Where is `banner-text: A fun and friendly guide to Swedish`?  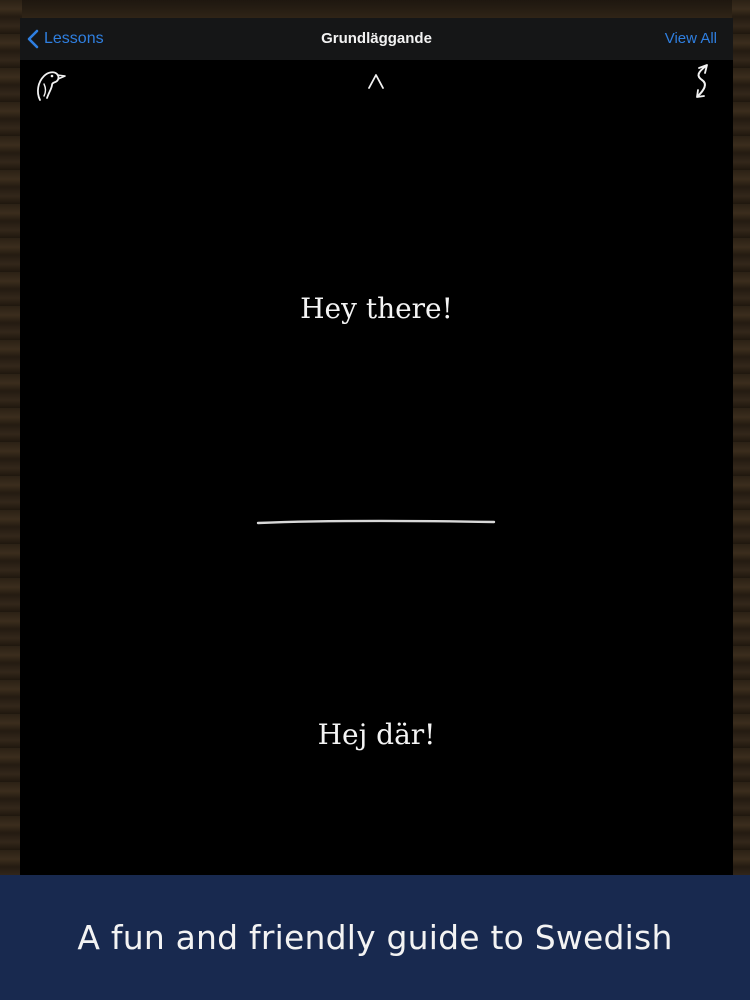
banner-text: A fun and friendly guide to Swedish is located at coordinates (375, 937).